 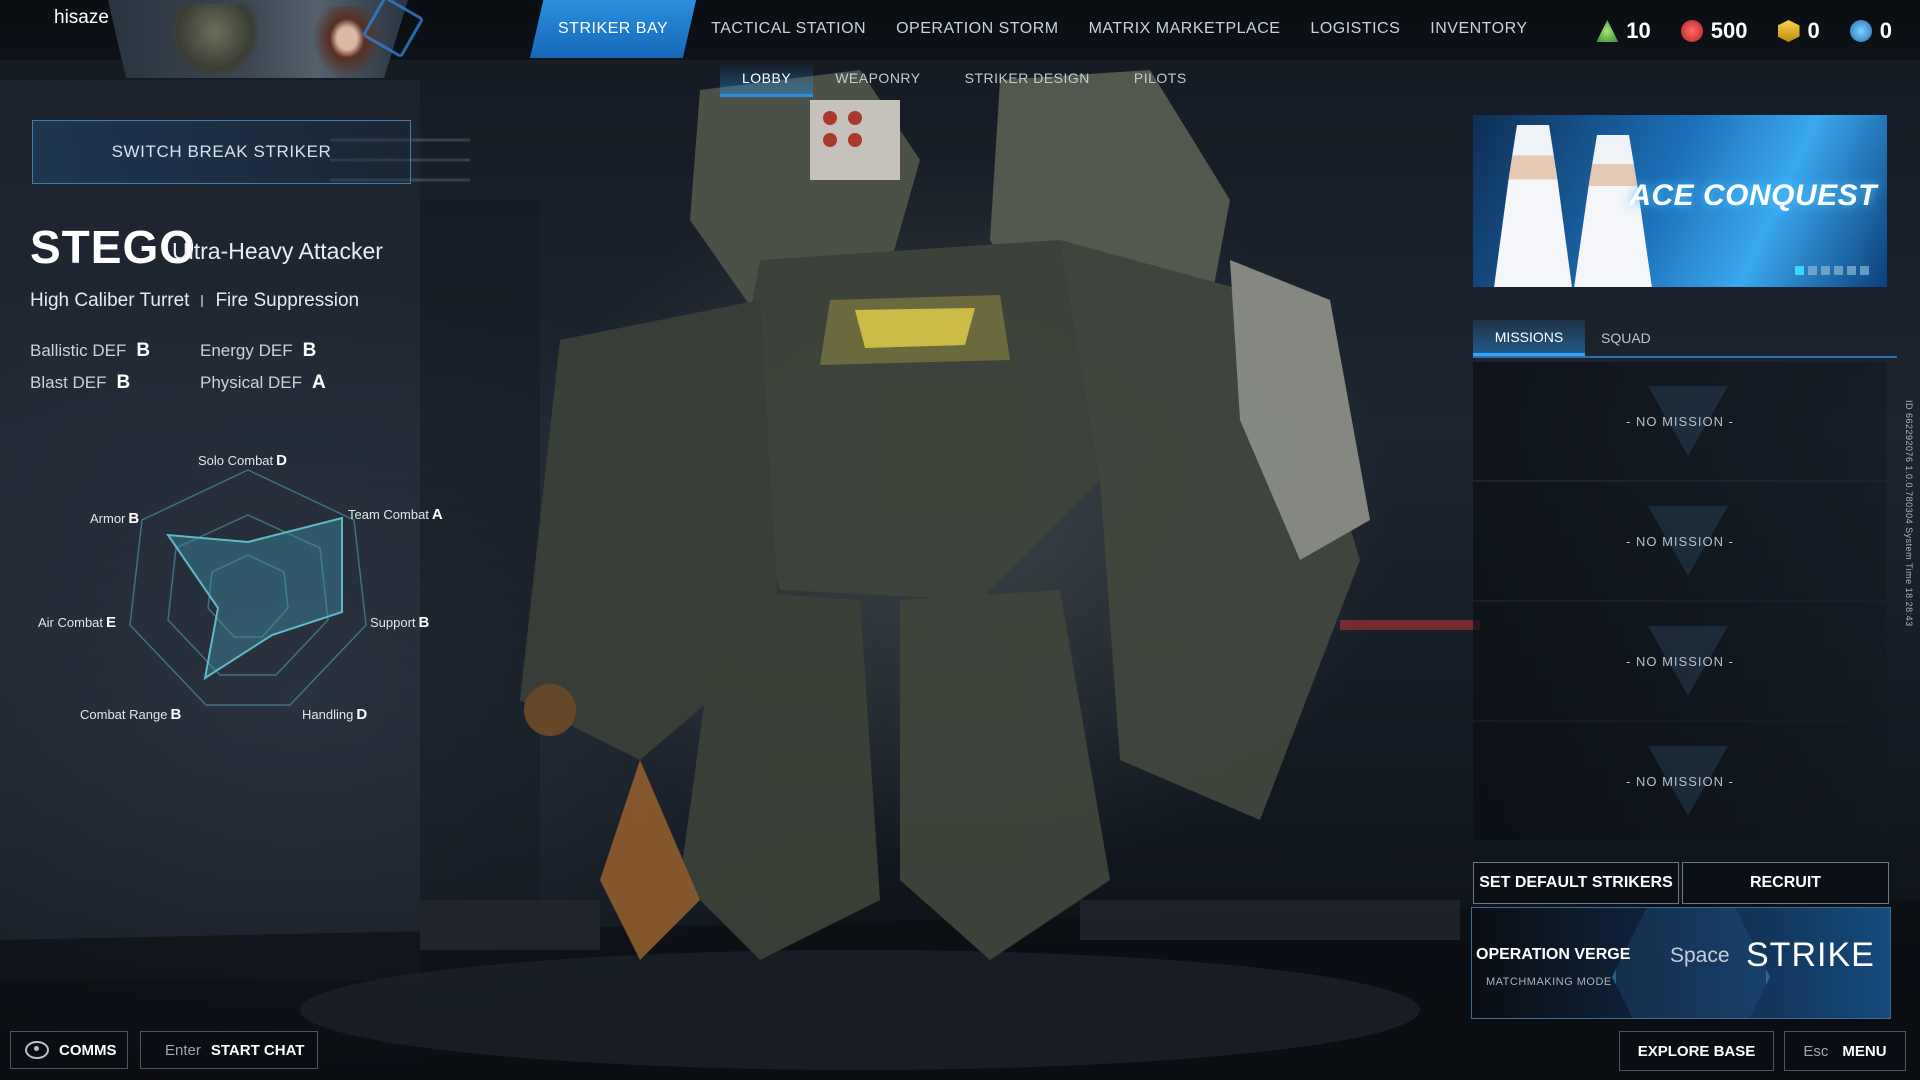 I want to click on gold-hex-currency-icon, so click(x=1788, y=31).